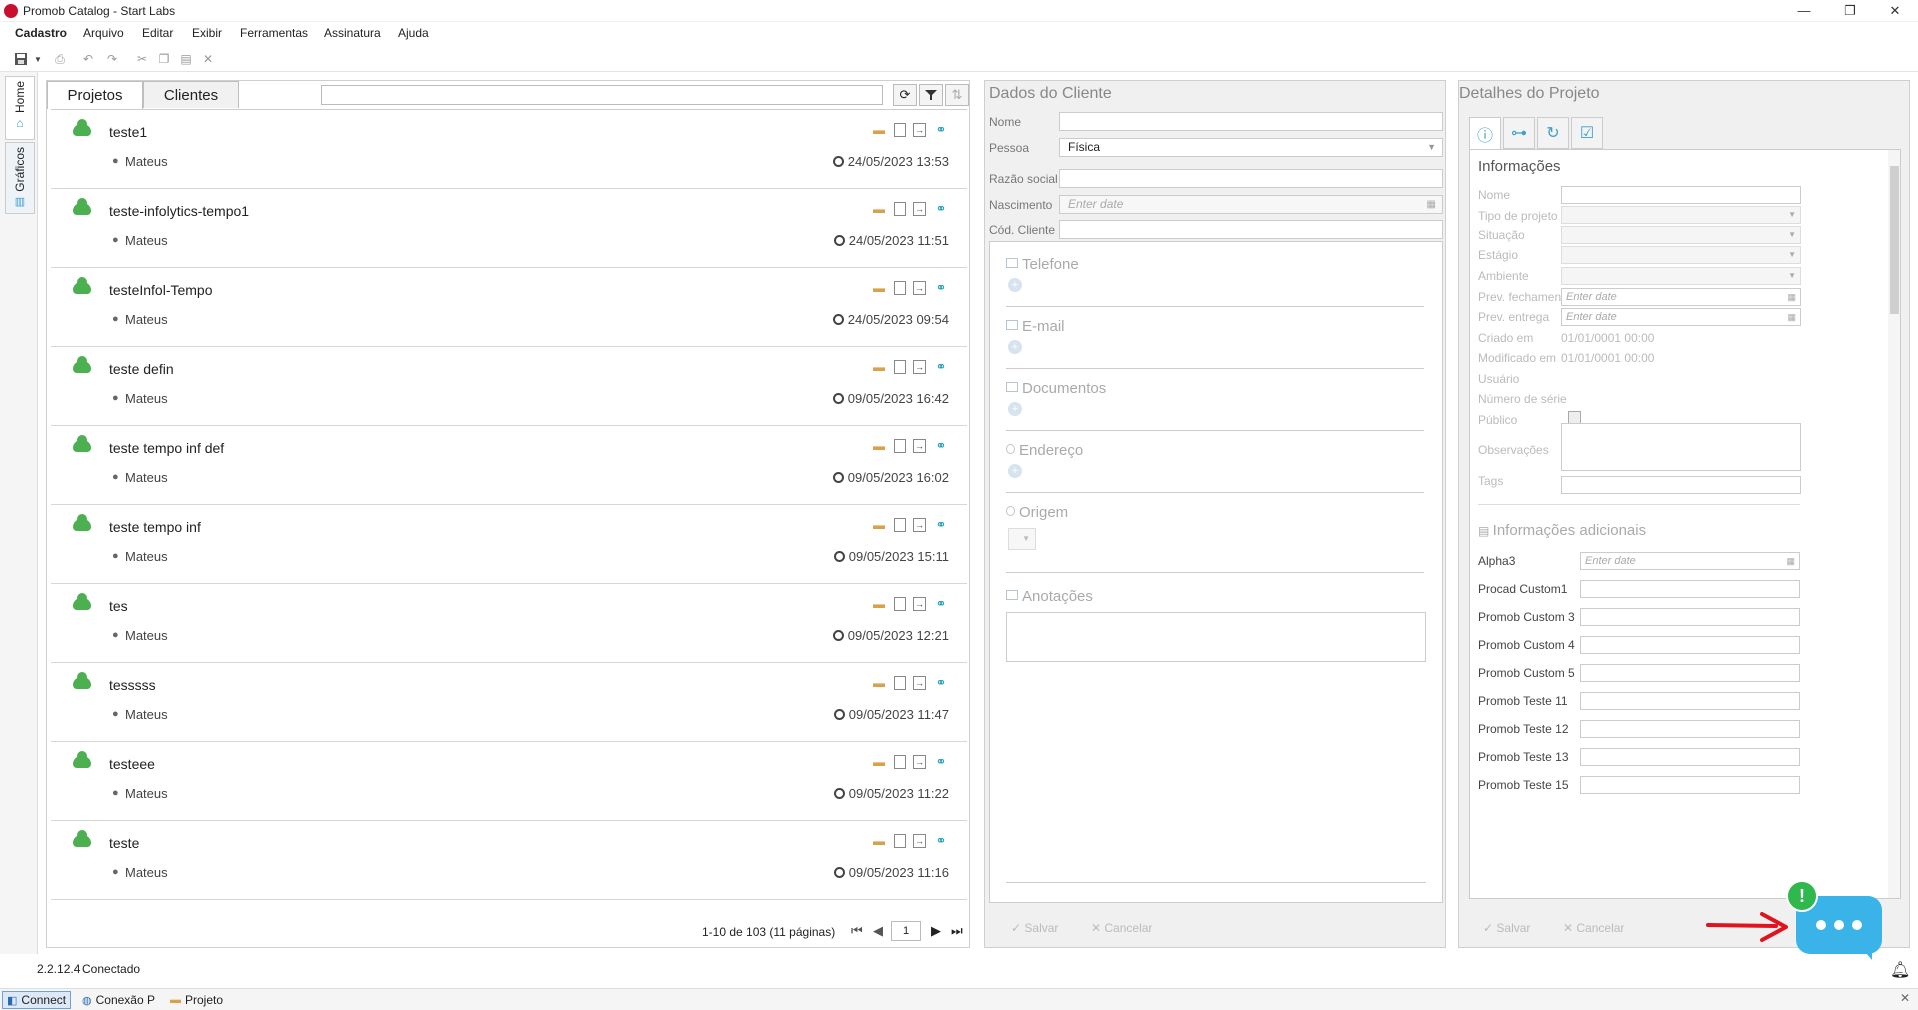  I want to click on scrollbar-thumb, so click(1894, 240).